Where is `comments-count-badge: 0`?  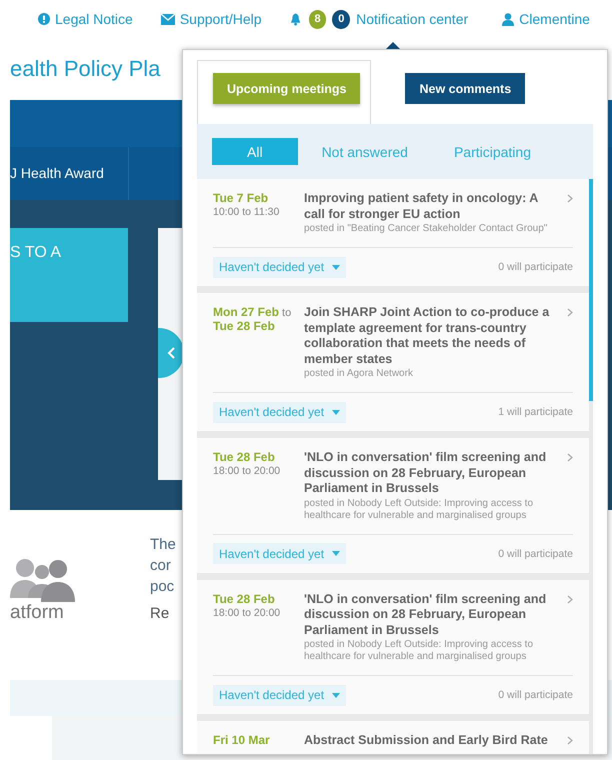 comments-count-badge: 0 is located at coordinates (341, 19).